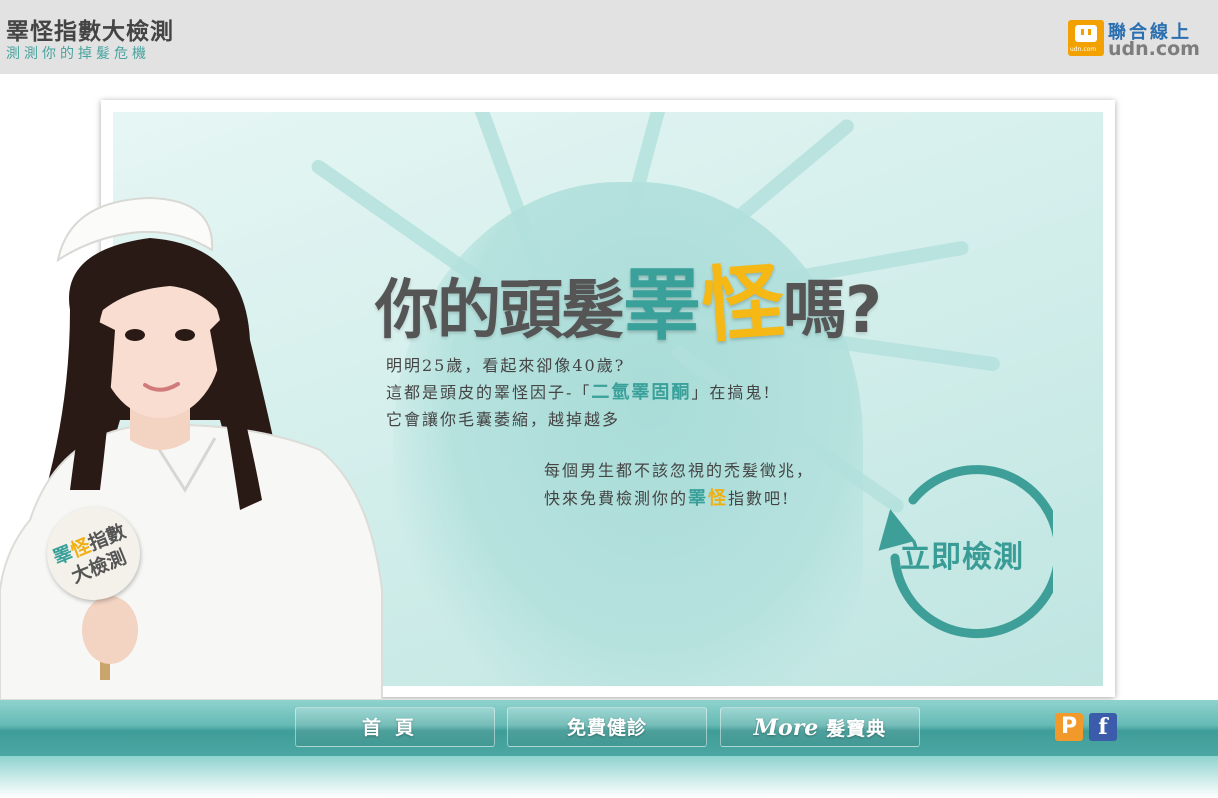  I want to click on intro-line-1: 明明25歲，看起來卻像40歲?, so click(506, 365).